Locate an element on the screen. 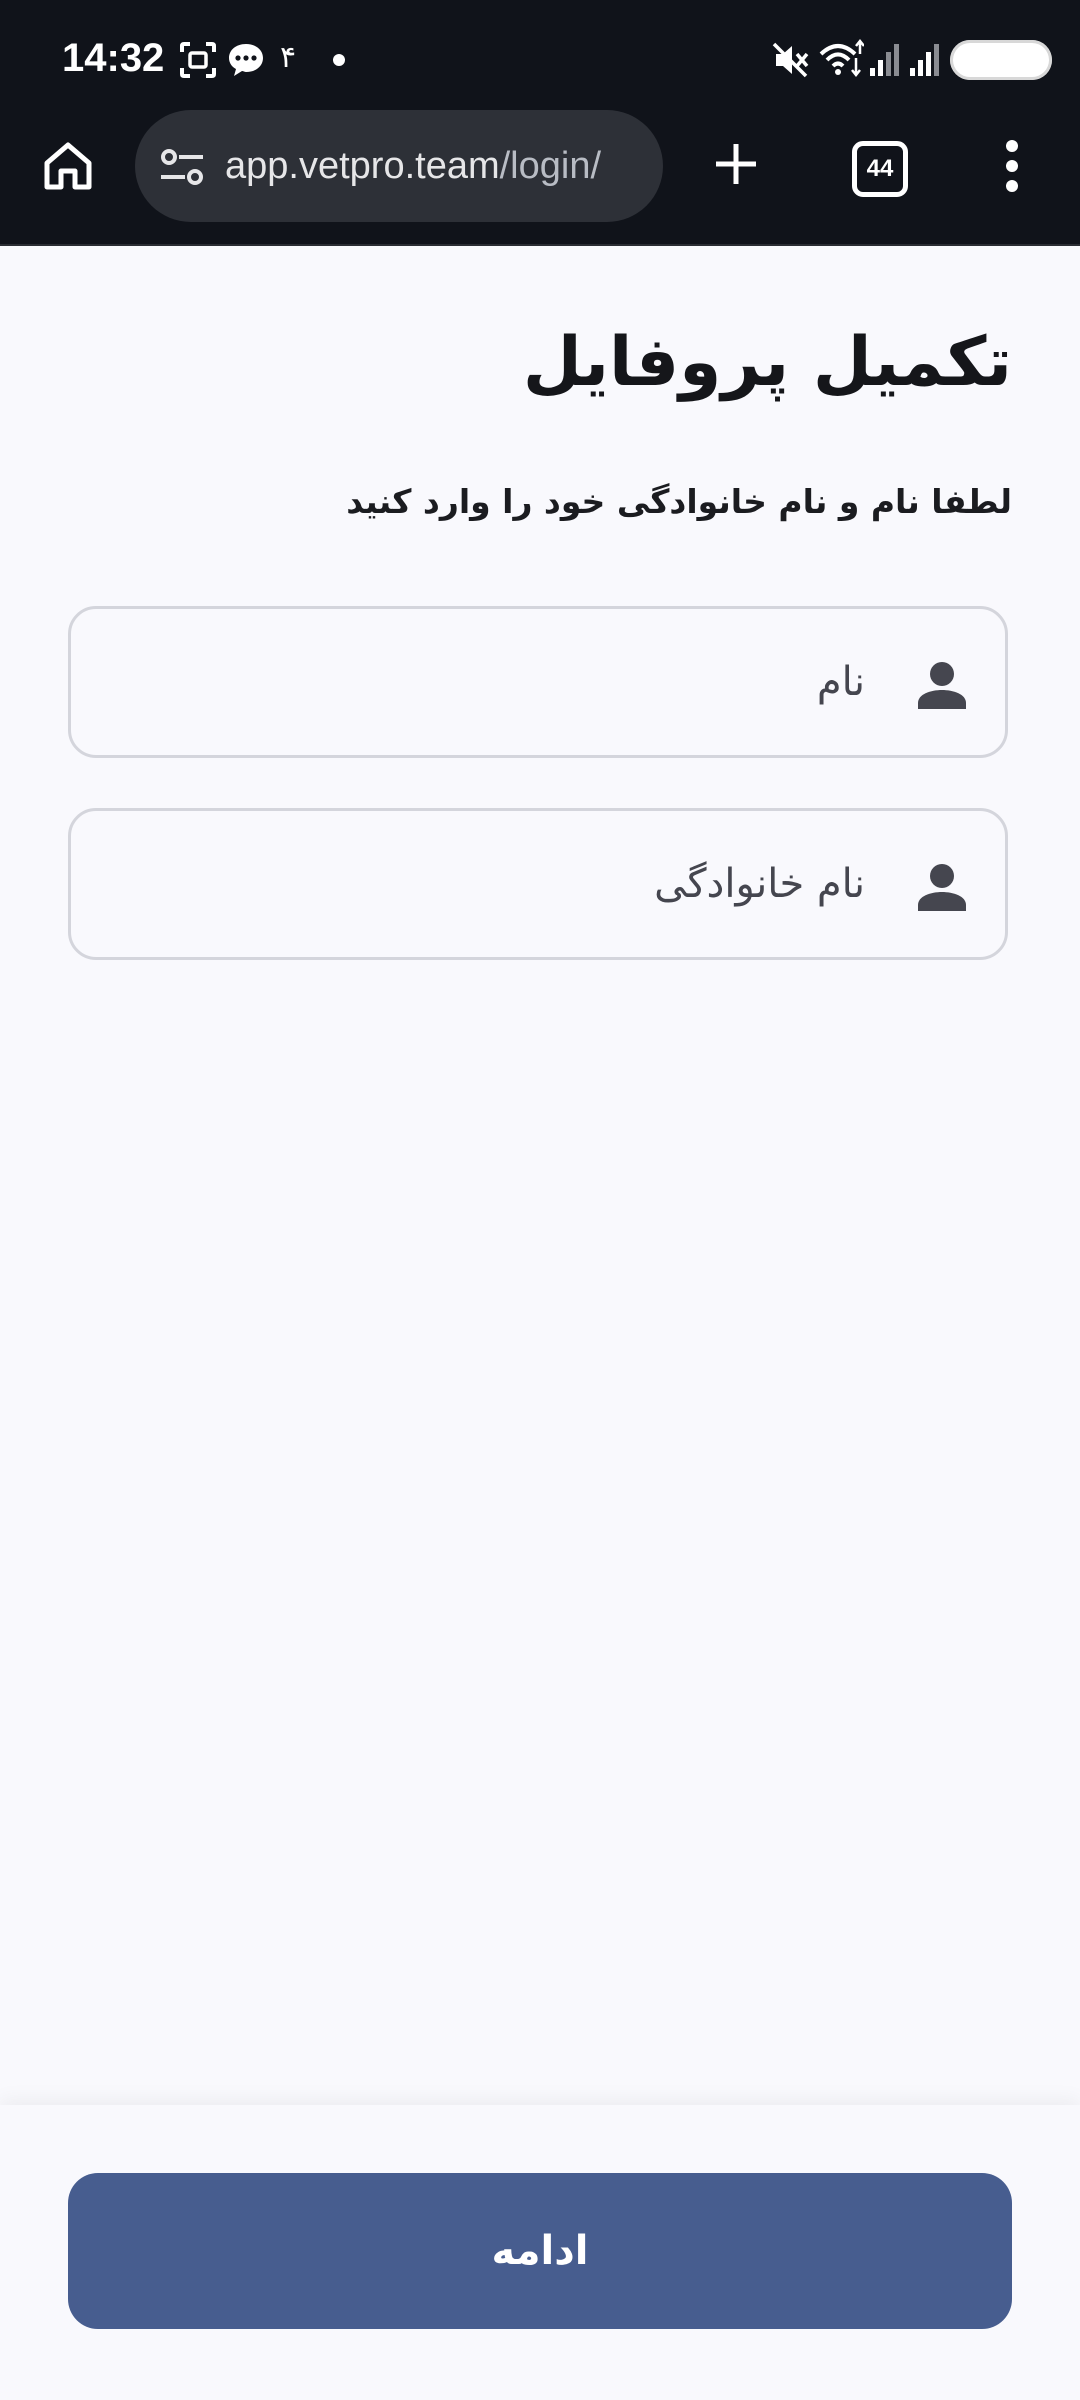  last-name-input is located at coordinates (495, 884).